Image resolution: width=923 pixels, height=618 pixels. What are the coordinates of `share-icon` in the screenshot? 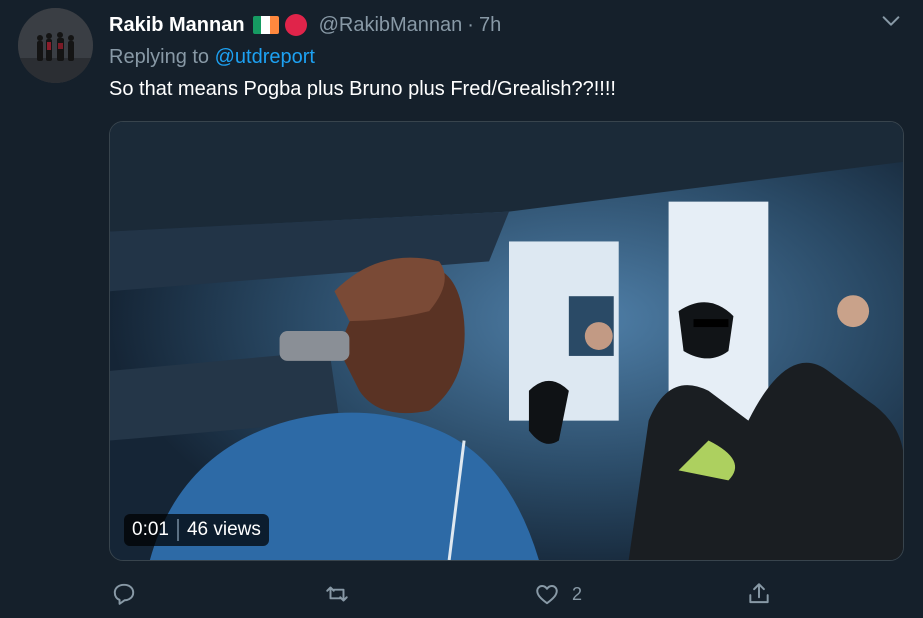 It's located at (759, 593).